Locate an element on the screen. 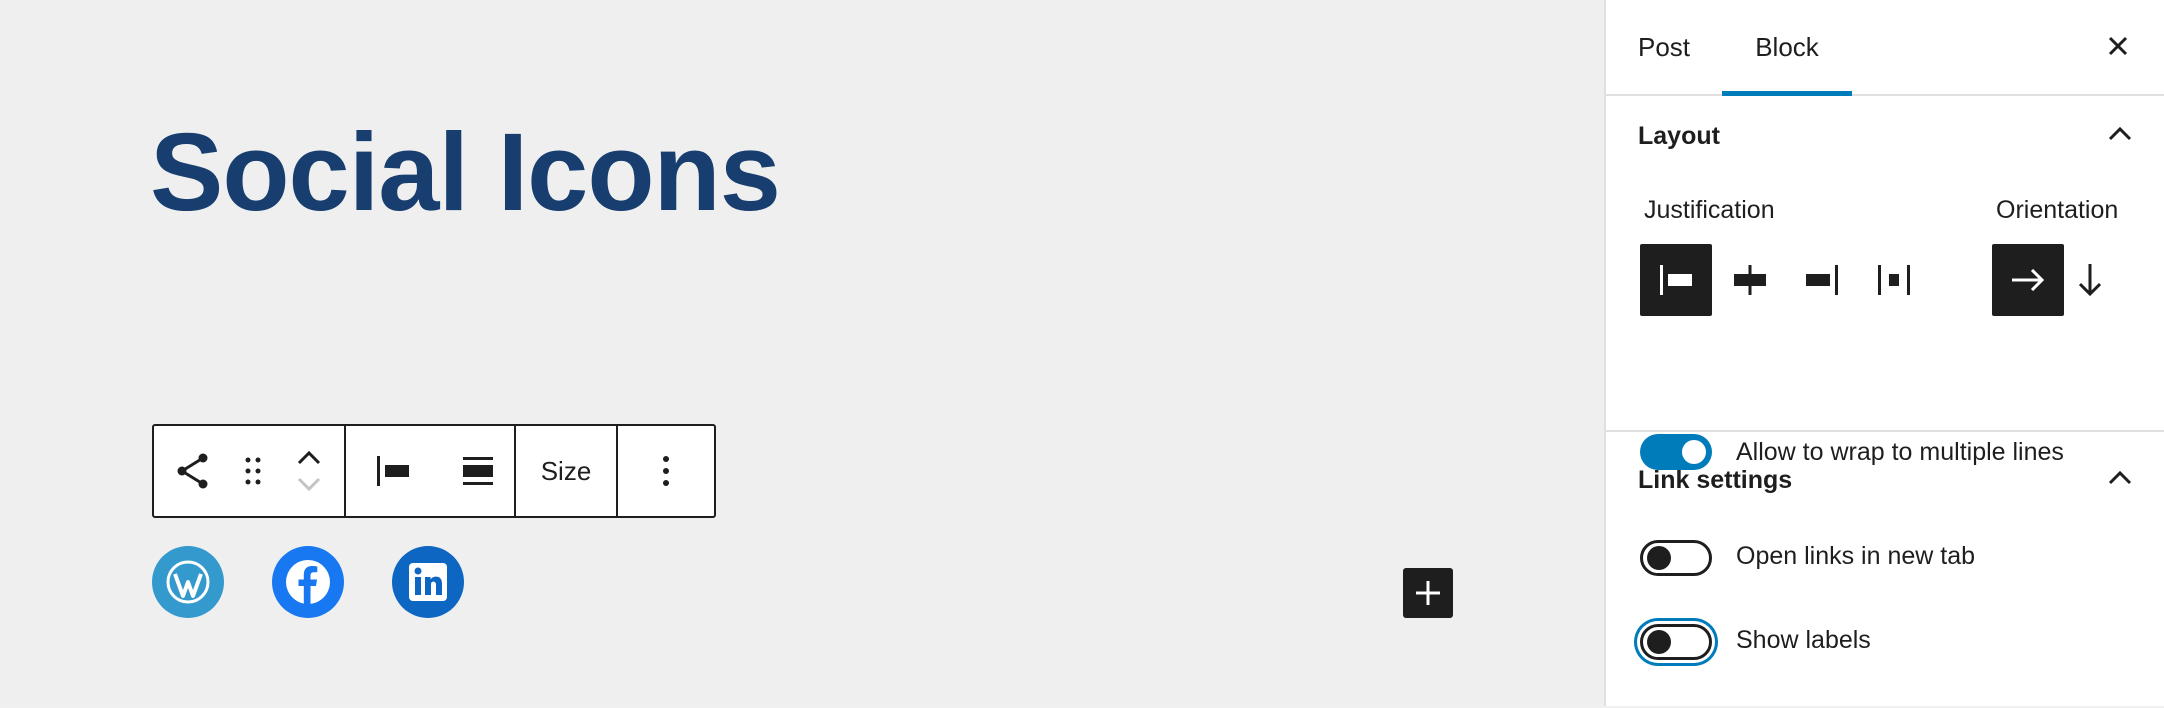 This screenshot has height=708, width=2164. justify-right-button is located at coordinates (1822, 280).